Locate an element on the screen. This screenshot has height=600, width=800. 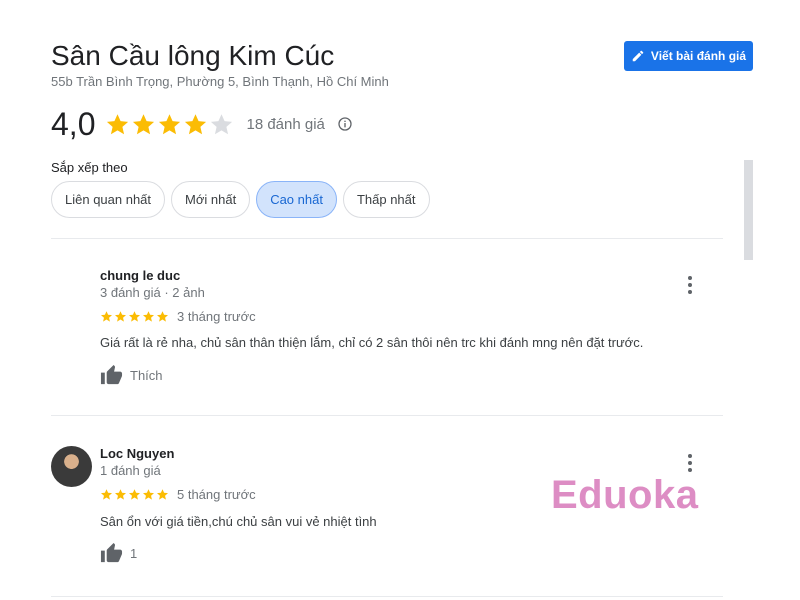
like-count: 1 is located at coordinates (134, 553).